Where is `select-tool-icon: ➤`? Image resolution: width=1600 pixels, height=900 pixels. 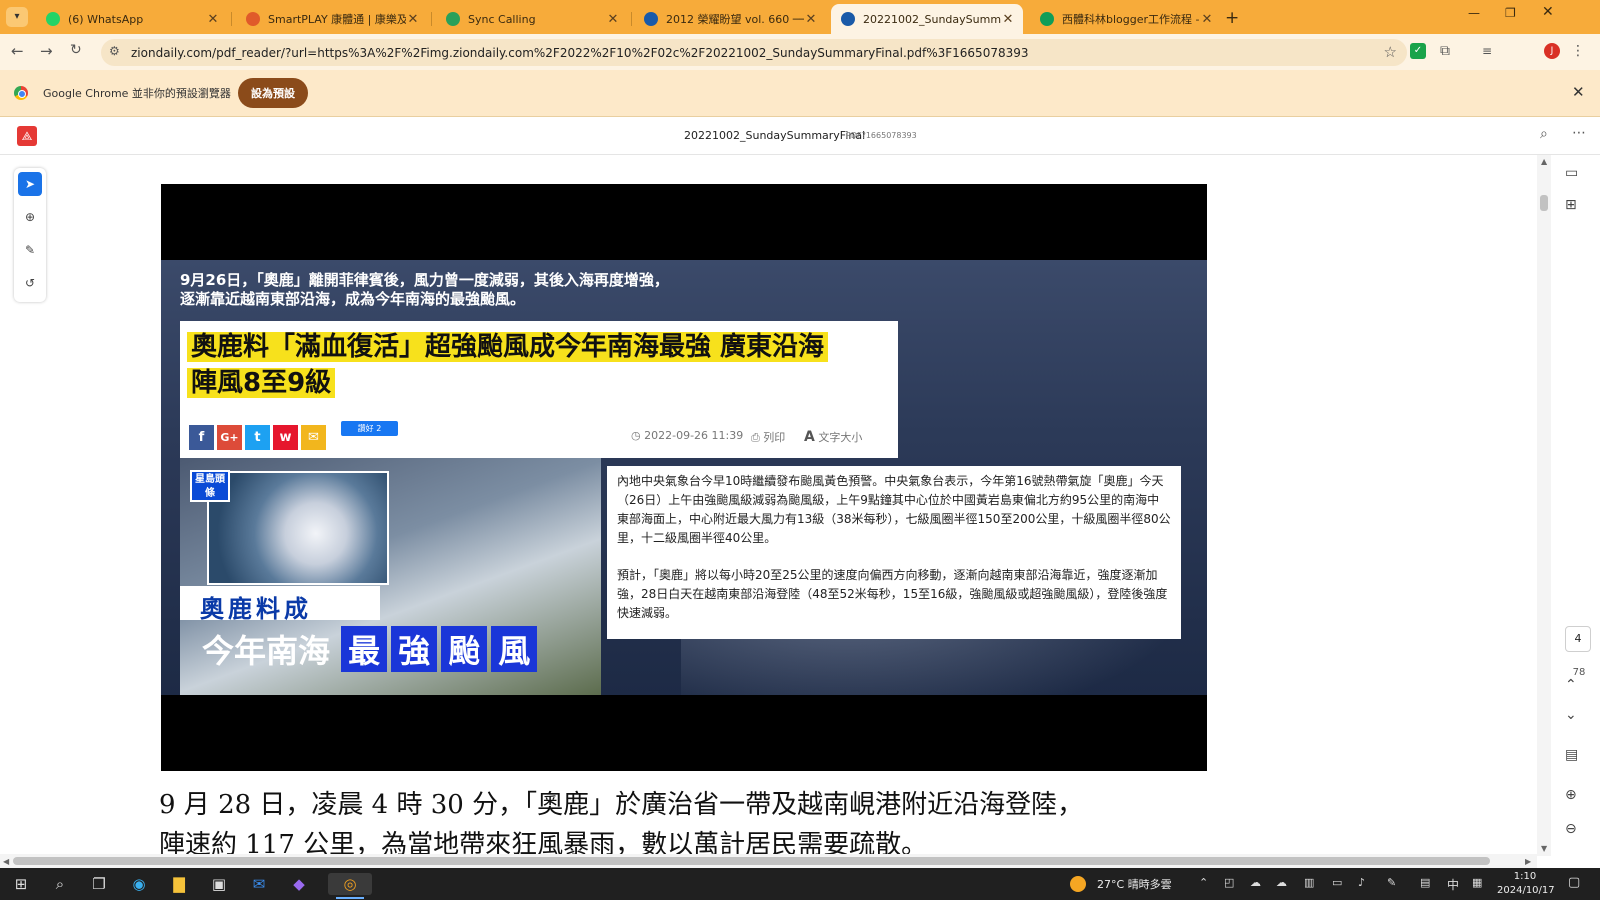 select-tool-icon: ➤ is located at coordinates (30, 184).